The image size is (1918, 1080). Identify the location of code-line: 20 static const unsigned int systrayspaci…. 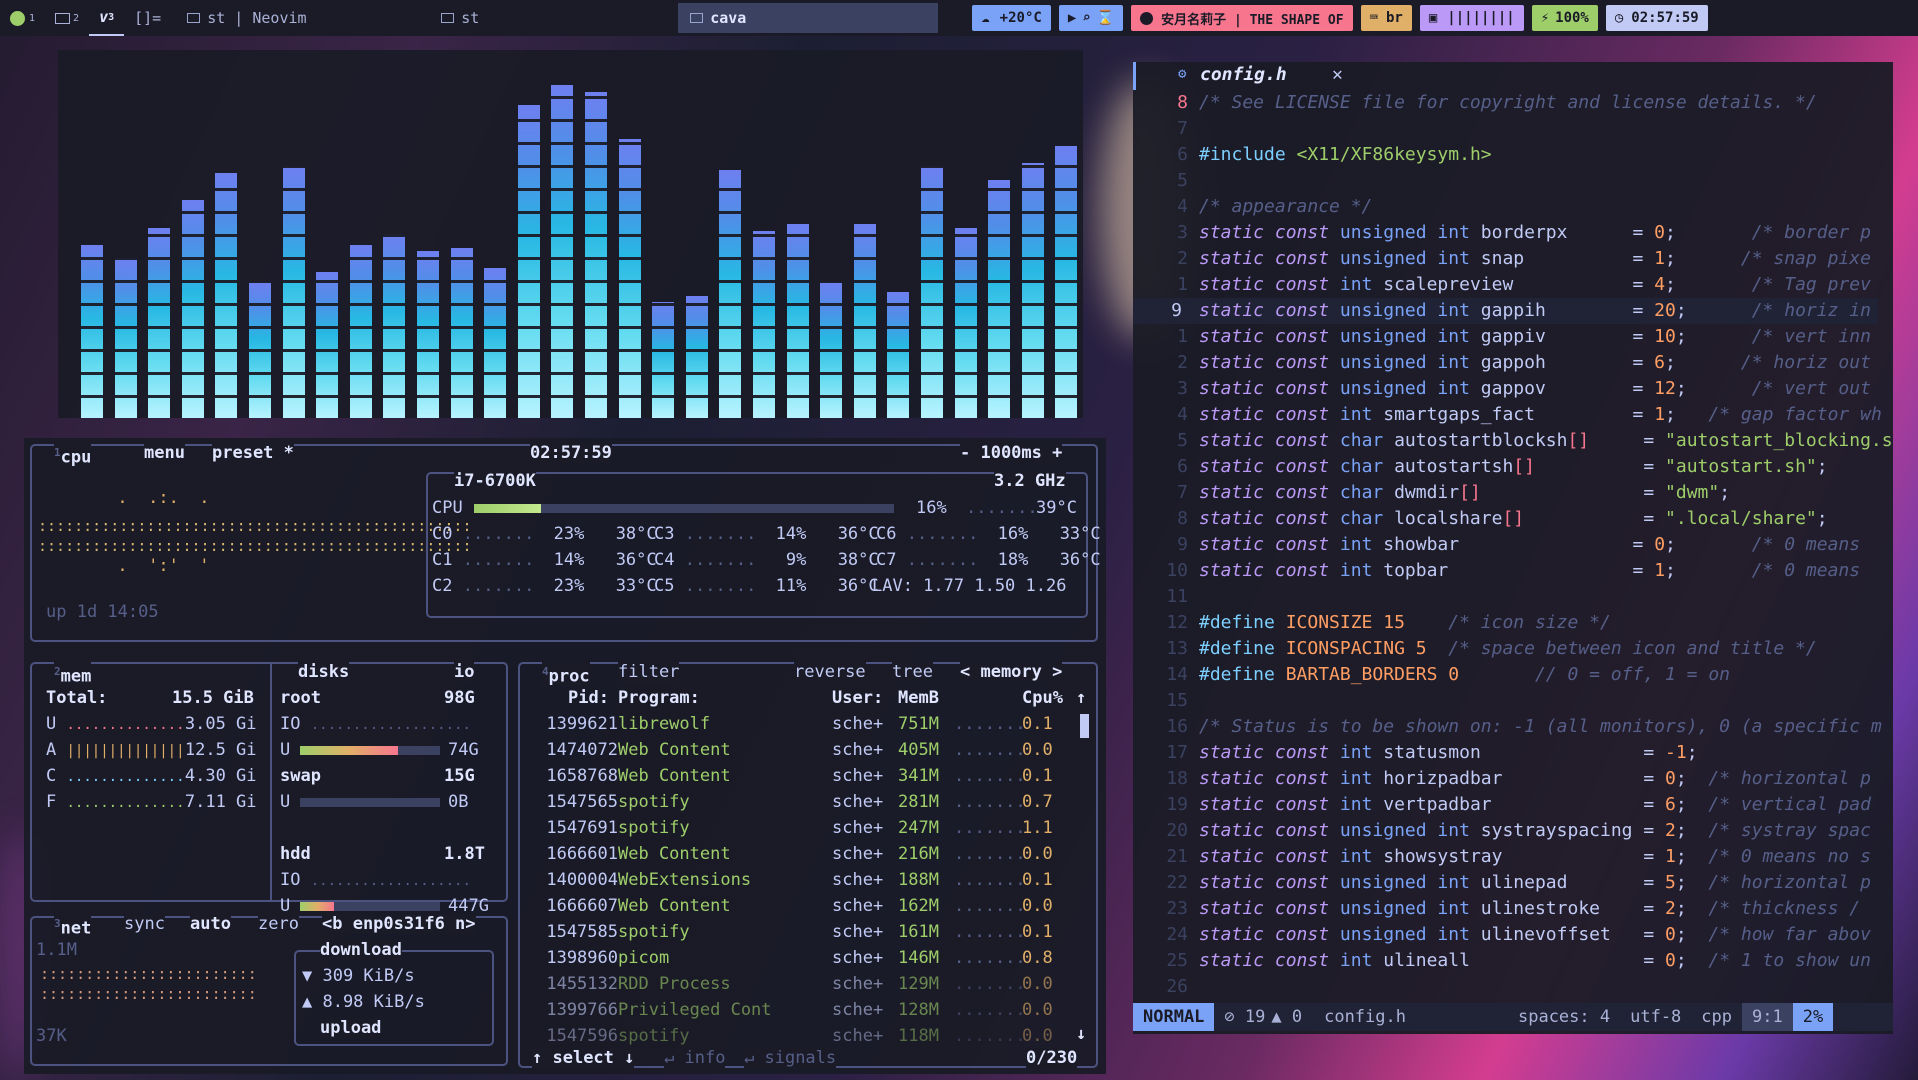
(1505, 831).